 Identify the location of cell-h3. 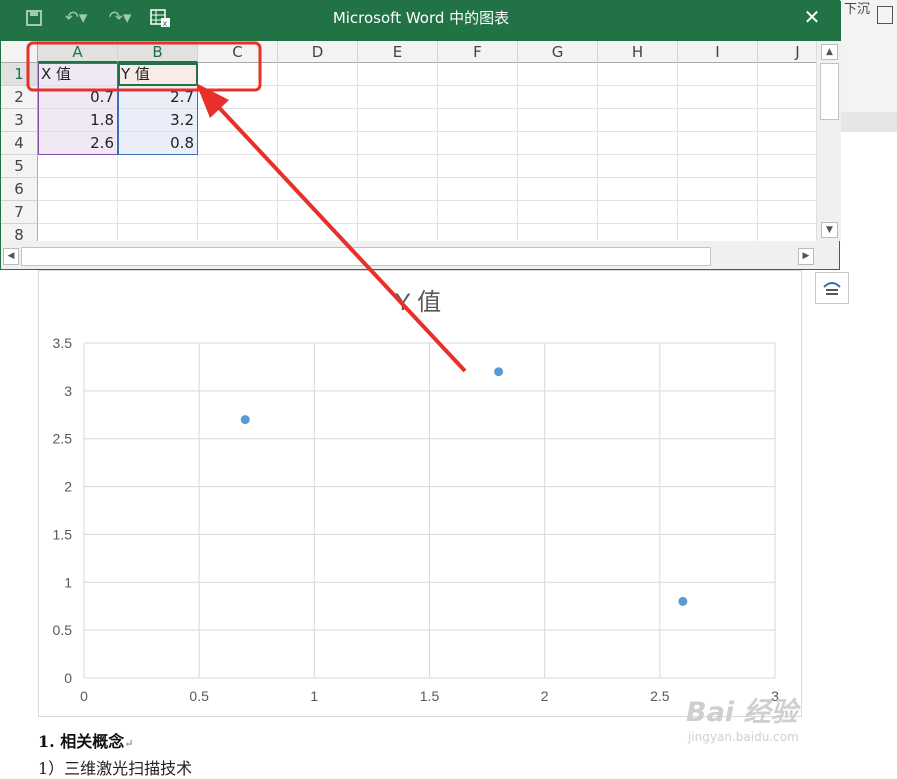
(638, 120).